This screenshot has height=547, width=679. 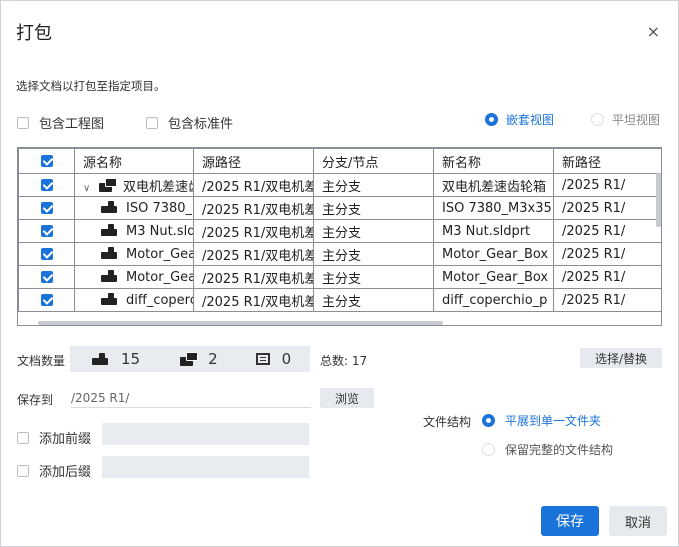 I want to click on save-to-path: /2025 R1/, so click(x=100, y=398).